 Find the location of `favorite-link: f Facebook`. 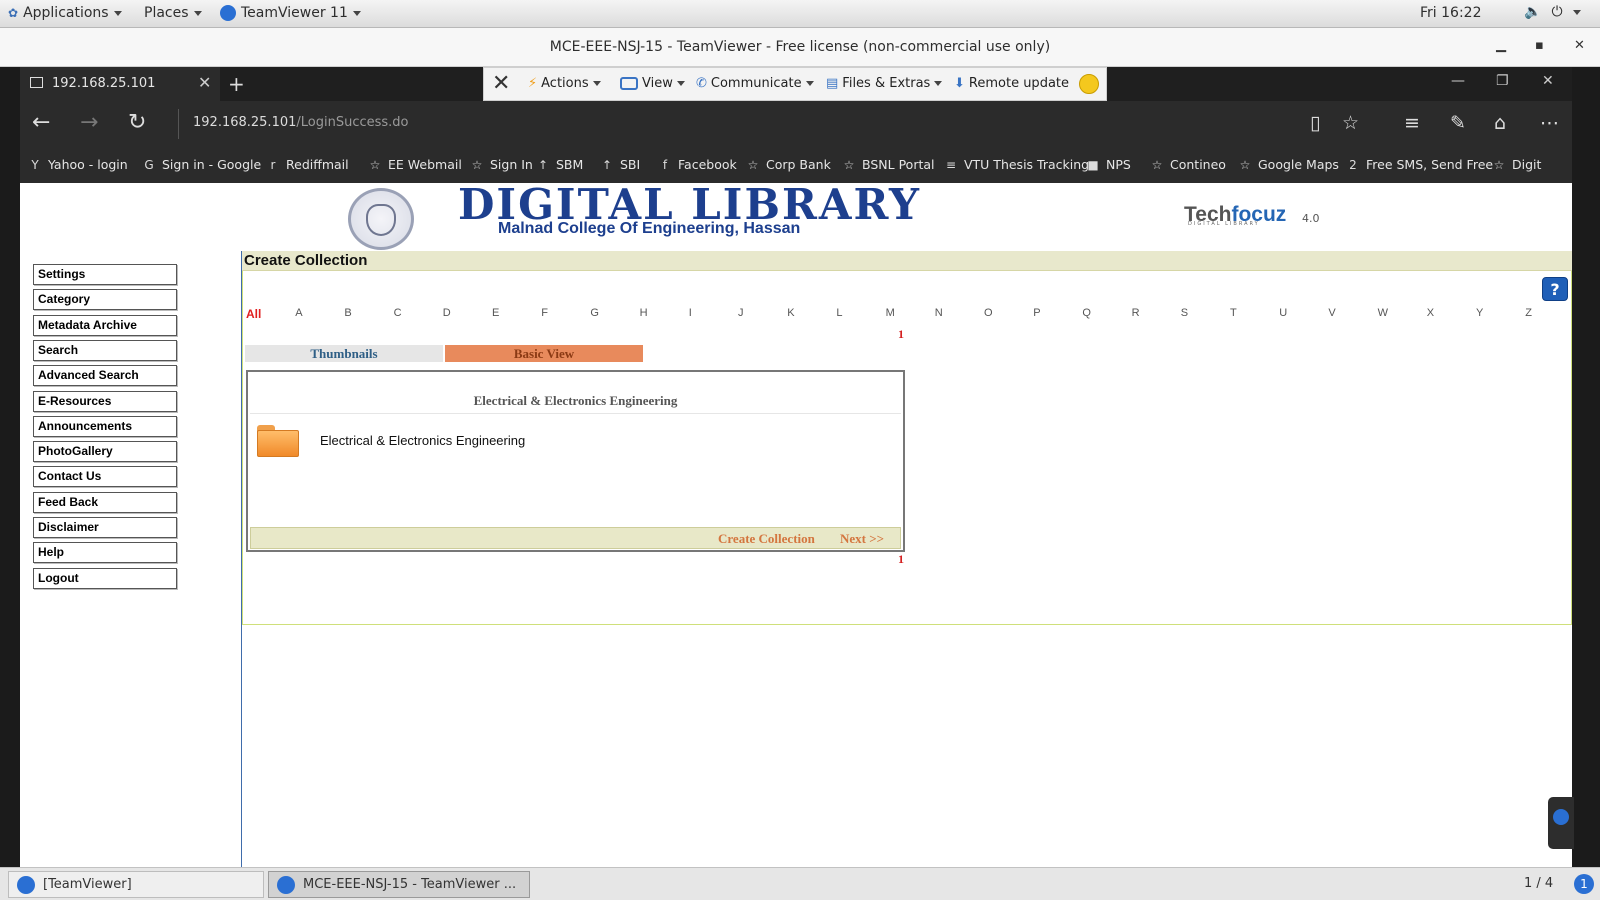

favorite-link: f Facebook is located at coordinates (697, 164).